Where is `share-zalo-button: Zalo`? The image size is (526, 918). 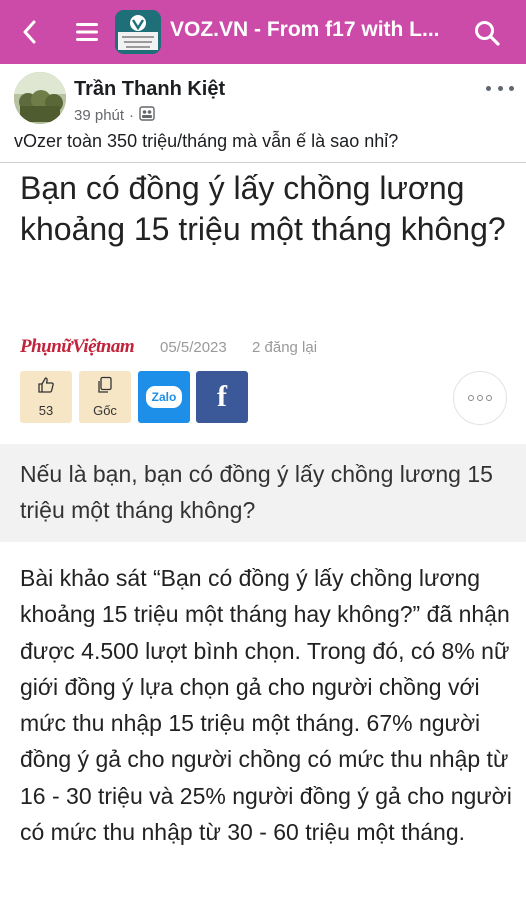
share-zalo-button: Zalo is located at coordinates (164, 397).